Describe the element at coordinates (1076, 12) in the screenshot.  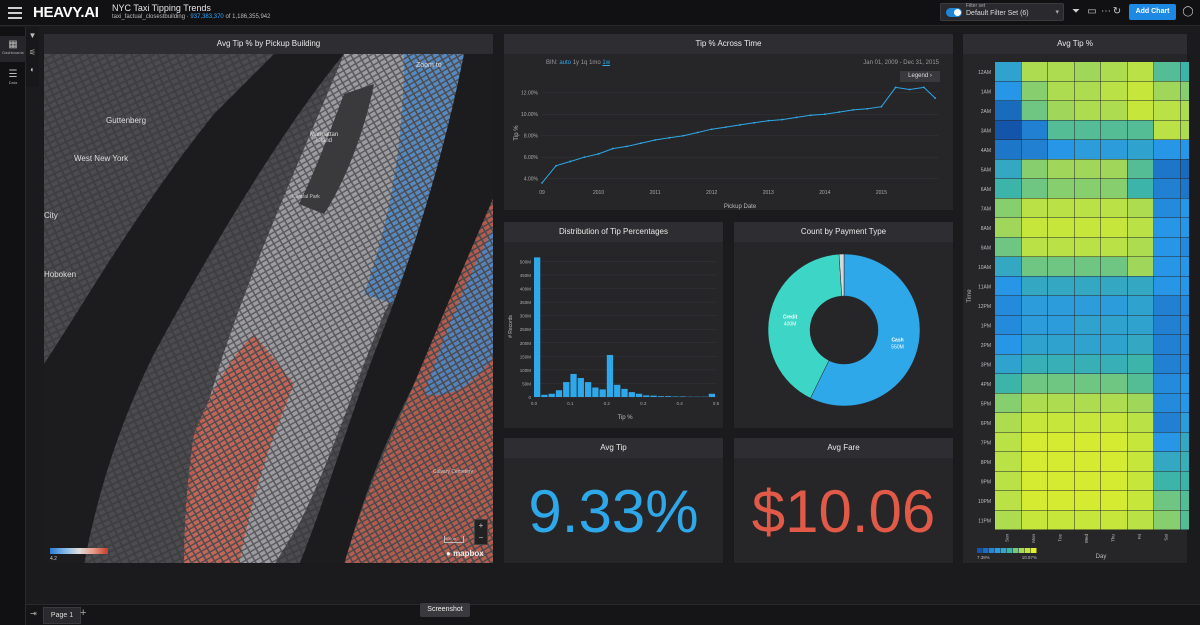
I see `filter-icon: ⏷` at that location.